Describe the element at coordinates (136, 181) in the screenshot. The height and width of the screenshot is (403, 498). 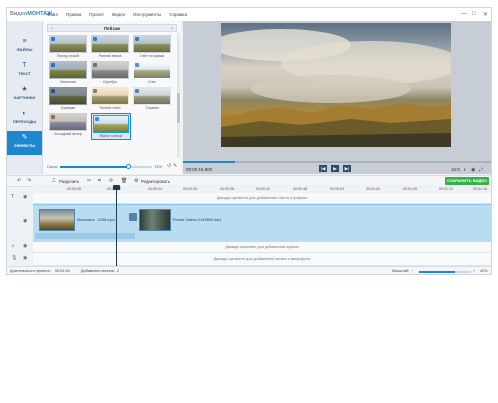
I see `edit-icon: ⚙` at that location.